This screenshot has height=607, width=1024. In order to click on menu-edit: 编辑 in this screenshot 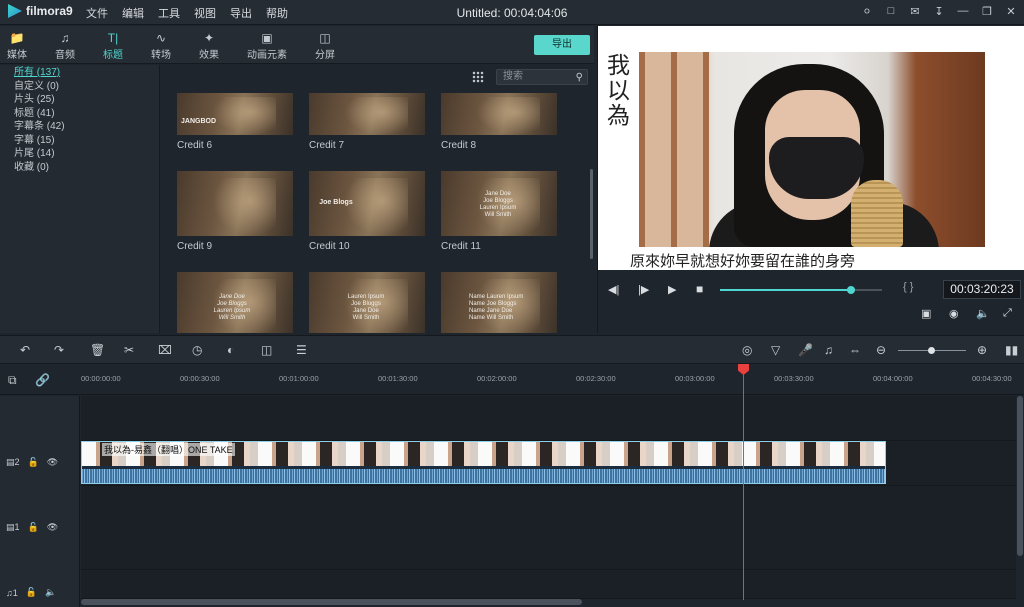, I will do `click(133, 13)`.